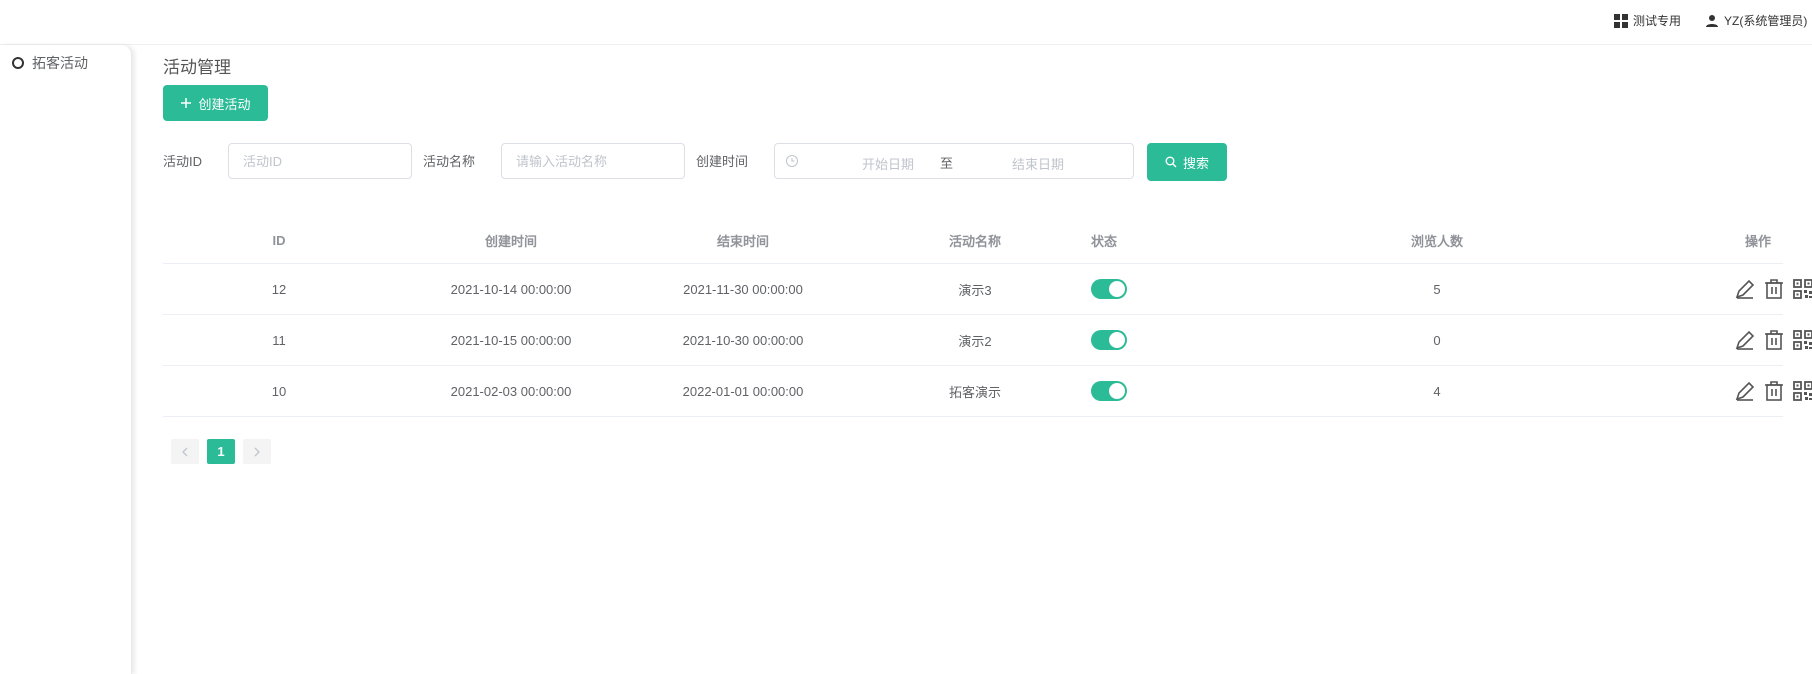 The height and width of the screenshot is (674, 1812). Describe the element at coordinates (1766, 21) in the screenshot. I see `user-label: YZ(系统管理员)` at that location.